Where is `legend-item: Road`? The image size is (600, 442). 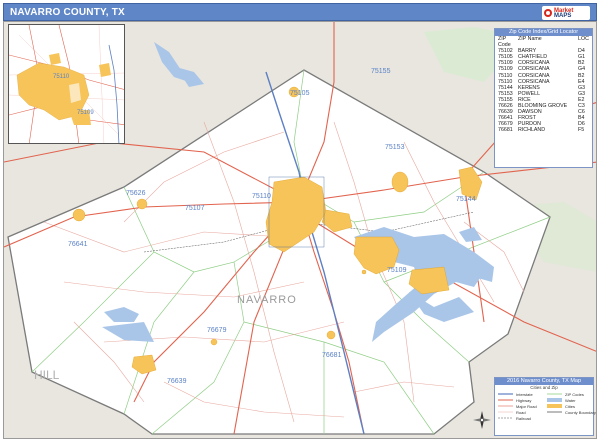 legend-item: Road is located at coordinates (521, 412).